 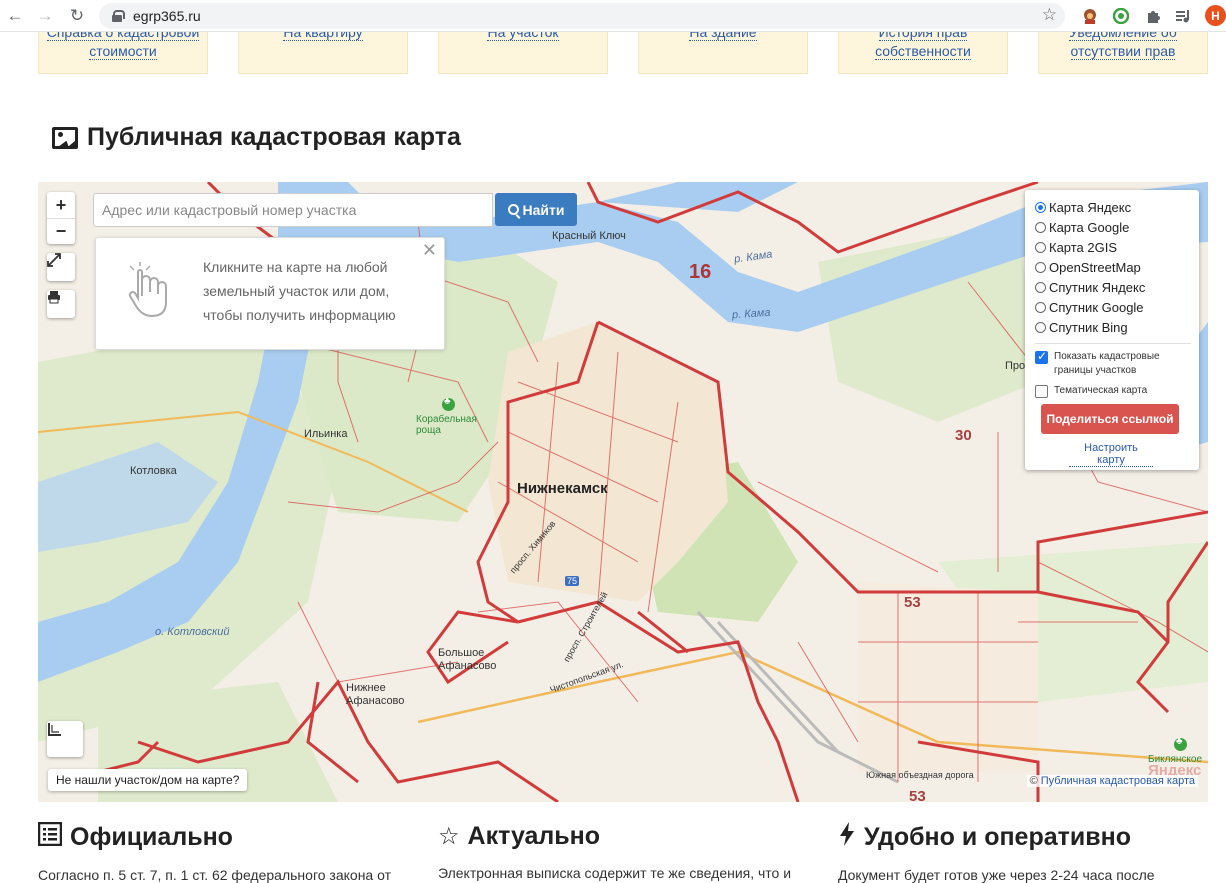 I want to click on layer-yandex-satellite: Спутник Яндекс, so click(x=1117, y=287).